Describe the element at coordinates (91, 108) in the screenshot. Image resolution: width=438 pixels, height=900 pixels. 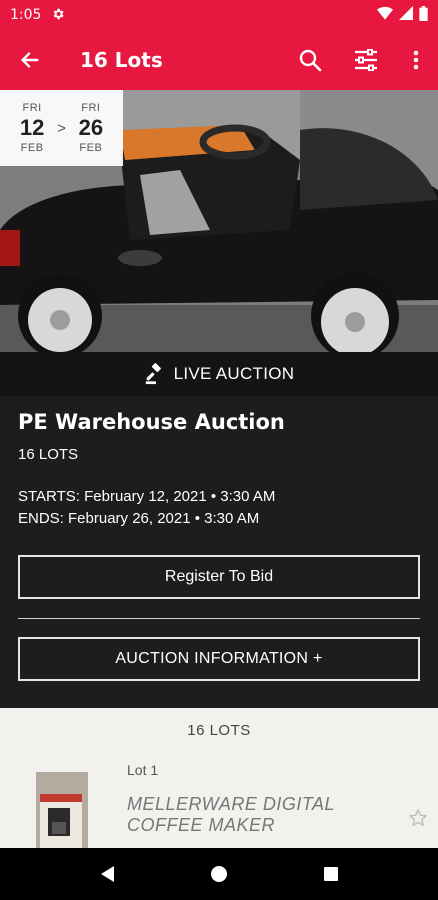
I see `end-day-of-week: FRI` at that location.